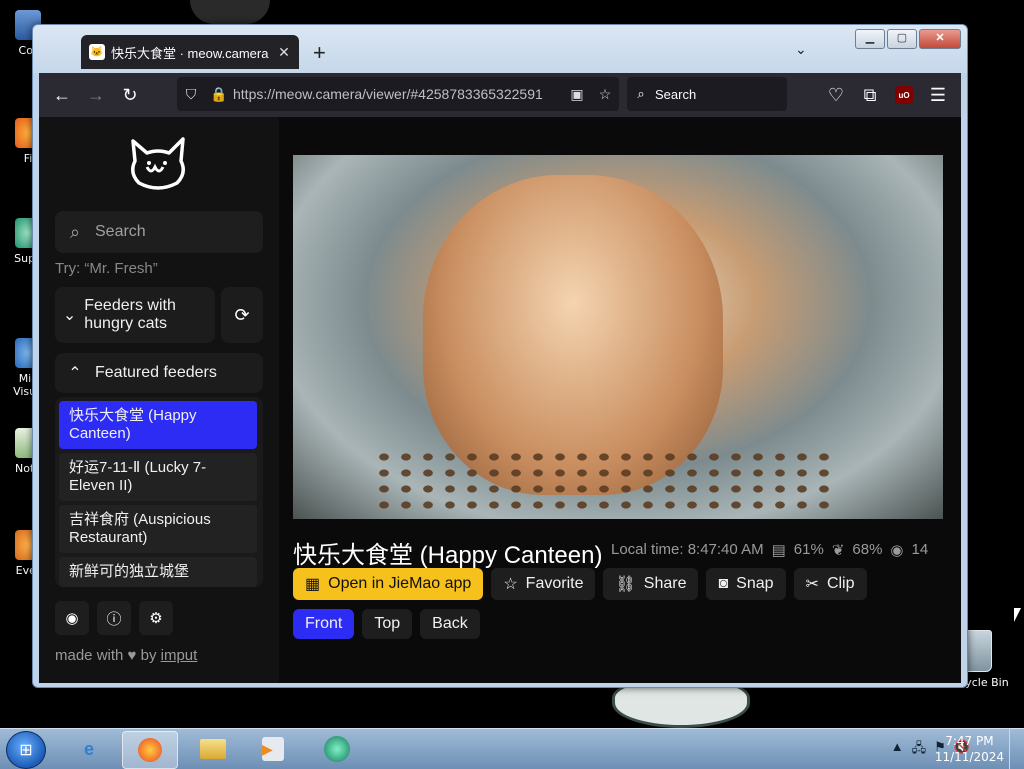 Image resolution: width=1024 pixels, height=769 pixels. I want to click on forward-arrow-icon: →, so click(96, 95).